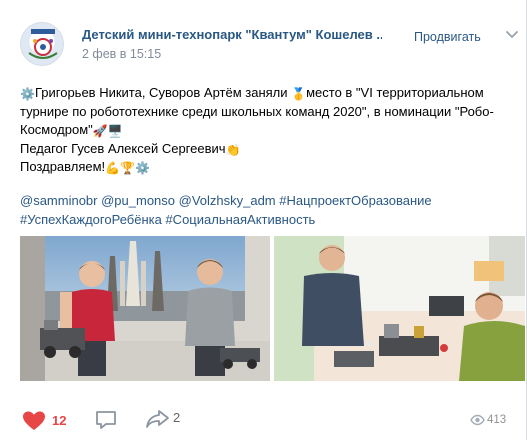 This screenshot has width=527, height=440. I want to click on comment-icon, so click(106, 420).